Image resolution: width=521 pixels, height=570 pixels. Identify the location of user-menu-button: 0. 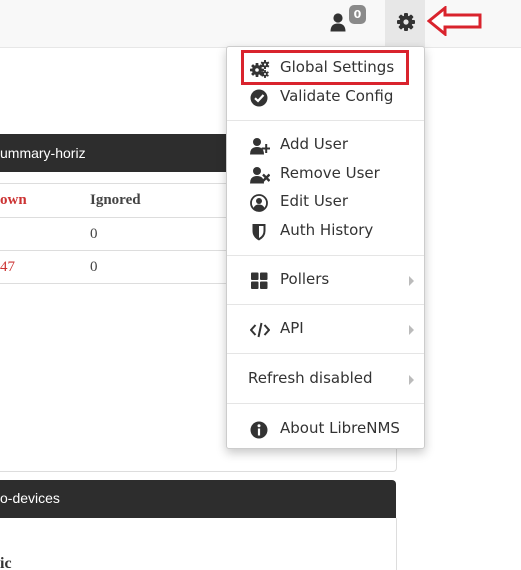
(349, 23).